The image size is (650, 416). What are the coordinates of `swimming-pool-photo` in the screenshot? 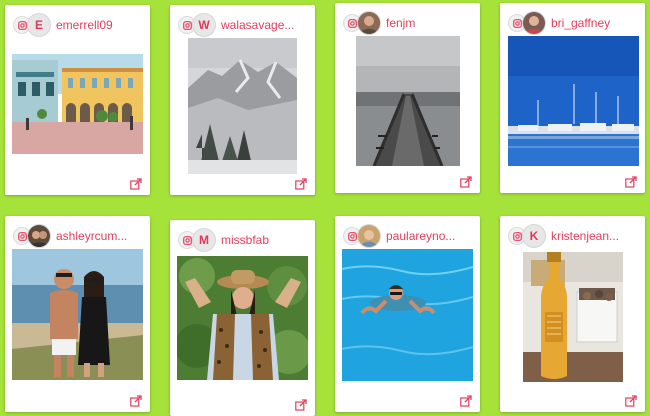 It's located at (407, 315).